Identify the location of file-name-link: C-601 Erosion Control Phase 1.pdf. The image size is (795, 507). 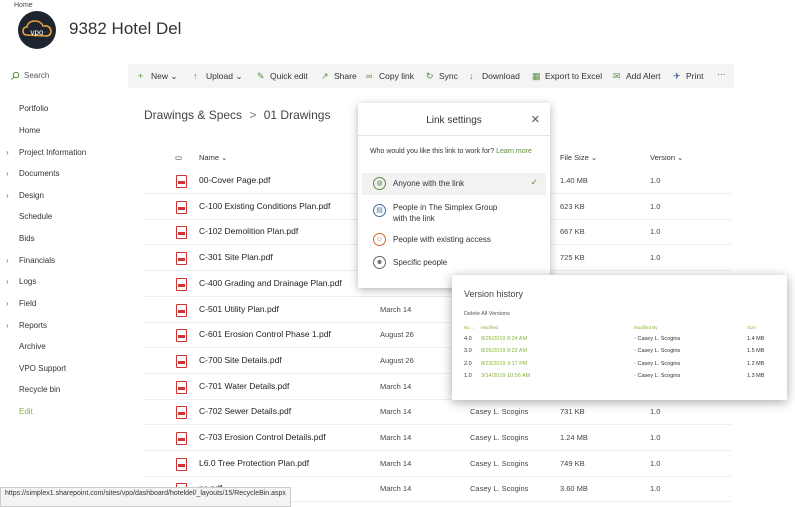
(265, 334).